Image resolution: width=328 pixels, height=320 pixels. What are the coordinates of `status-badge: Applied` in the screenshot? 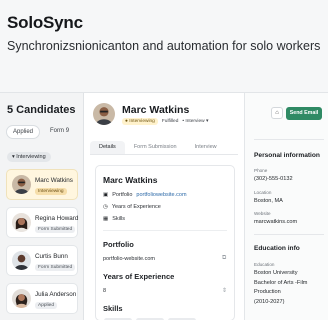 It's located at (46, 305).